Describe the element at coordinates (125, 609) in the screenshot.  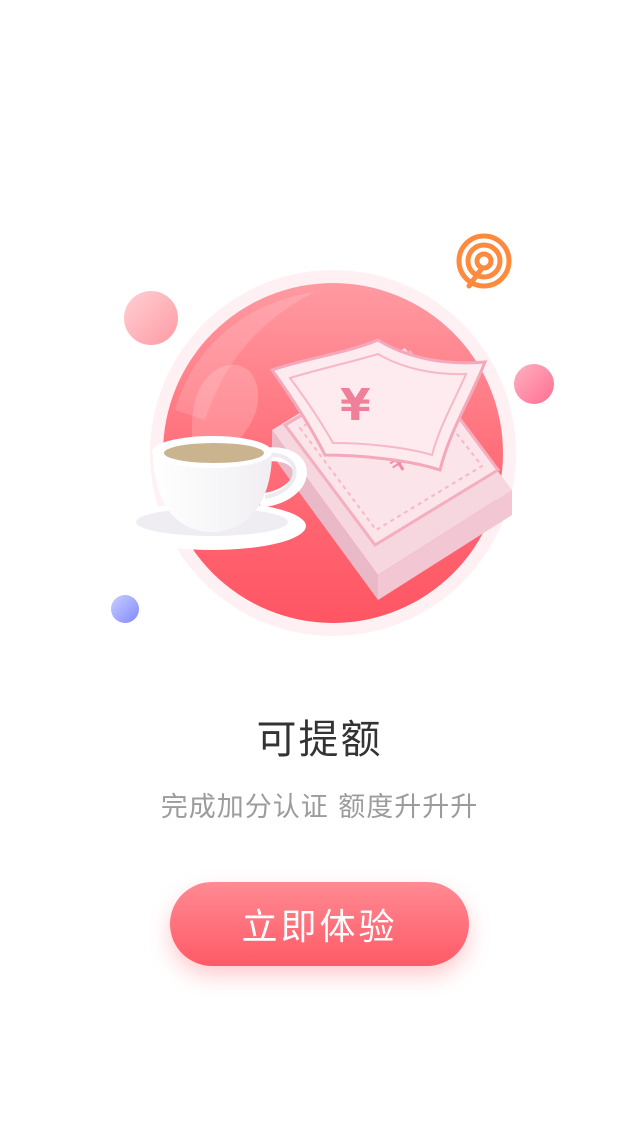
I see `dot-blue-icon` at that location.